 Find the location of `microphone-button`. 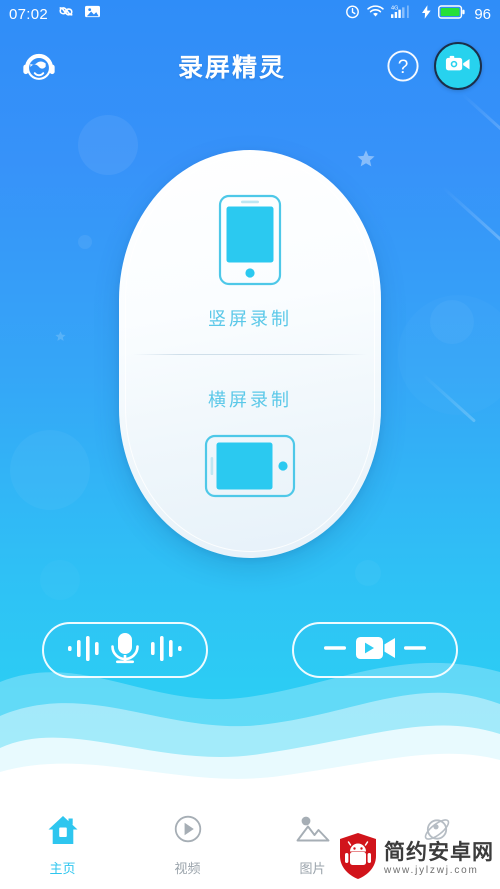

microphone-button is located at coordinates (125, 650).